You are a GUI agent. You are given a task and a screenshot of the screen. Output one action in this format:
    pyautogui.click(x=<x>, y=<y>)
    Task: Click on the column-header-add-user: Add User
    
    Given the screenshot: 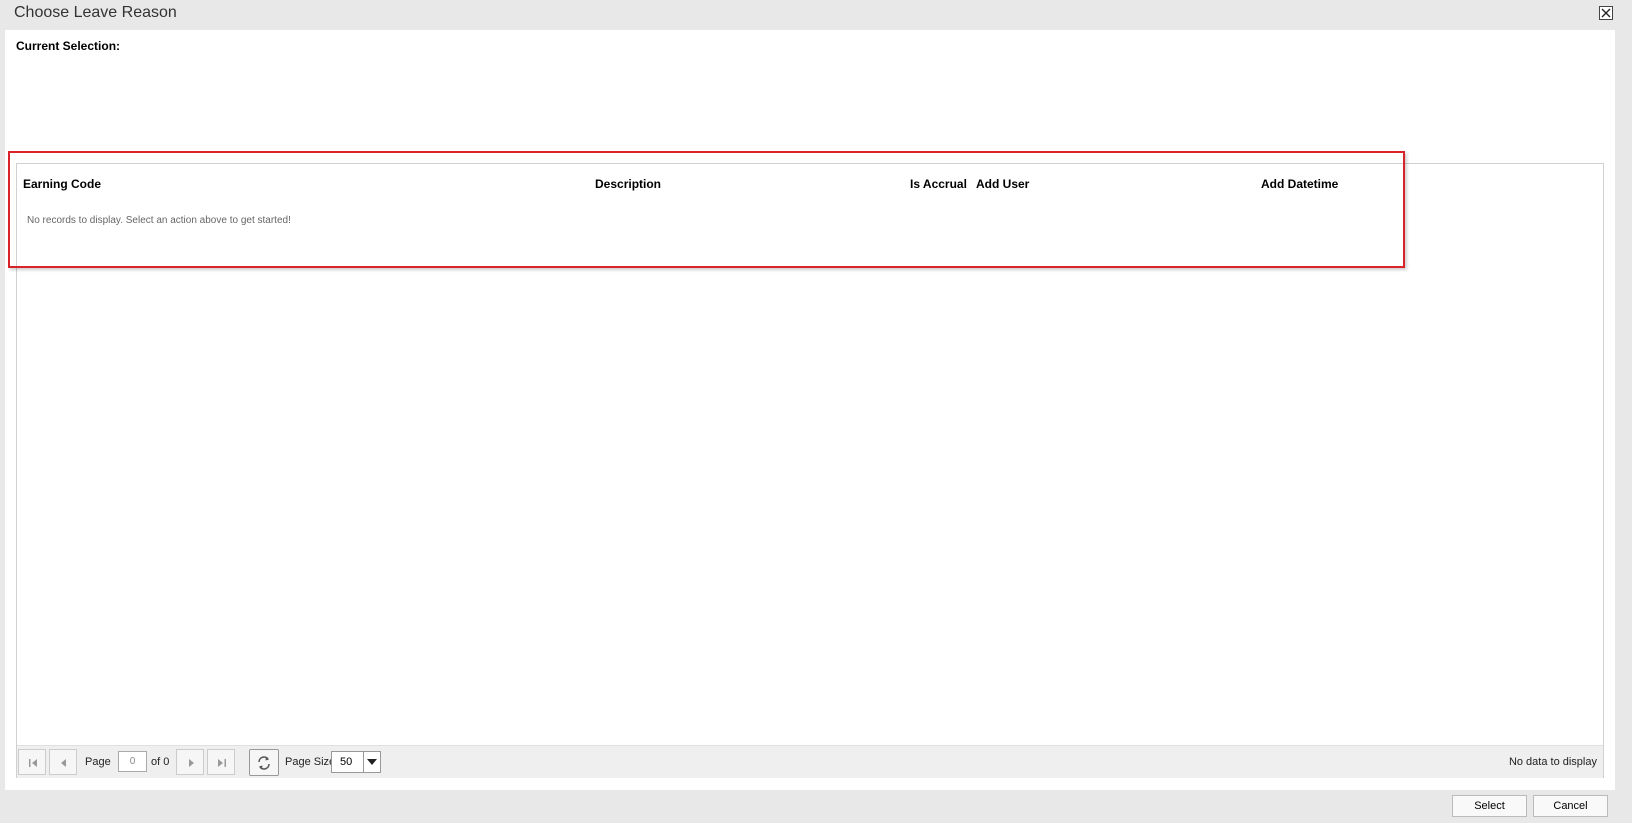 What is the action you would take?
    pyautogui.click(x=1002, y=184)
    